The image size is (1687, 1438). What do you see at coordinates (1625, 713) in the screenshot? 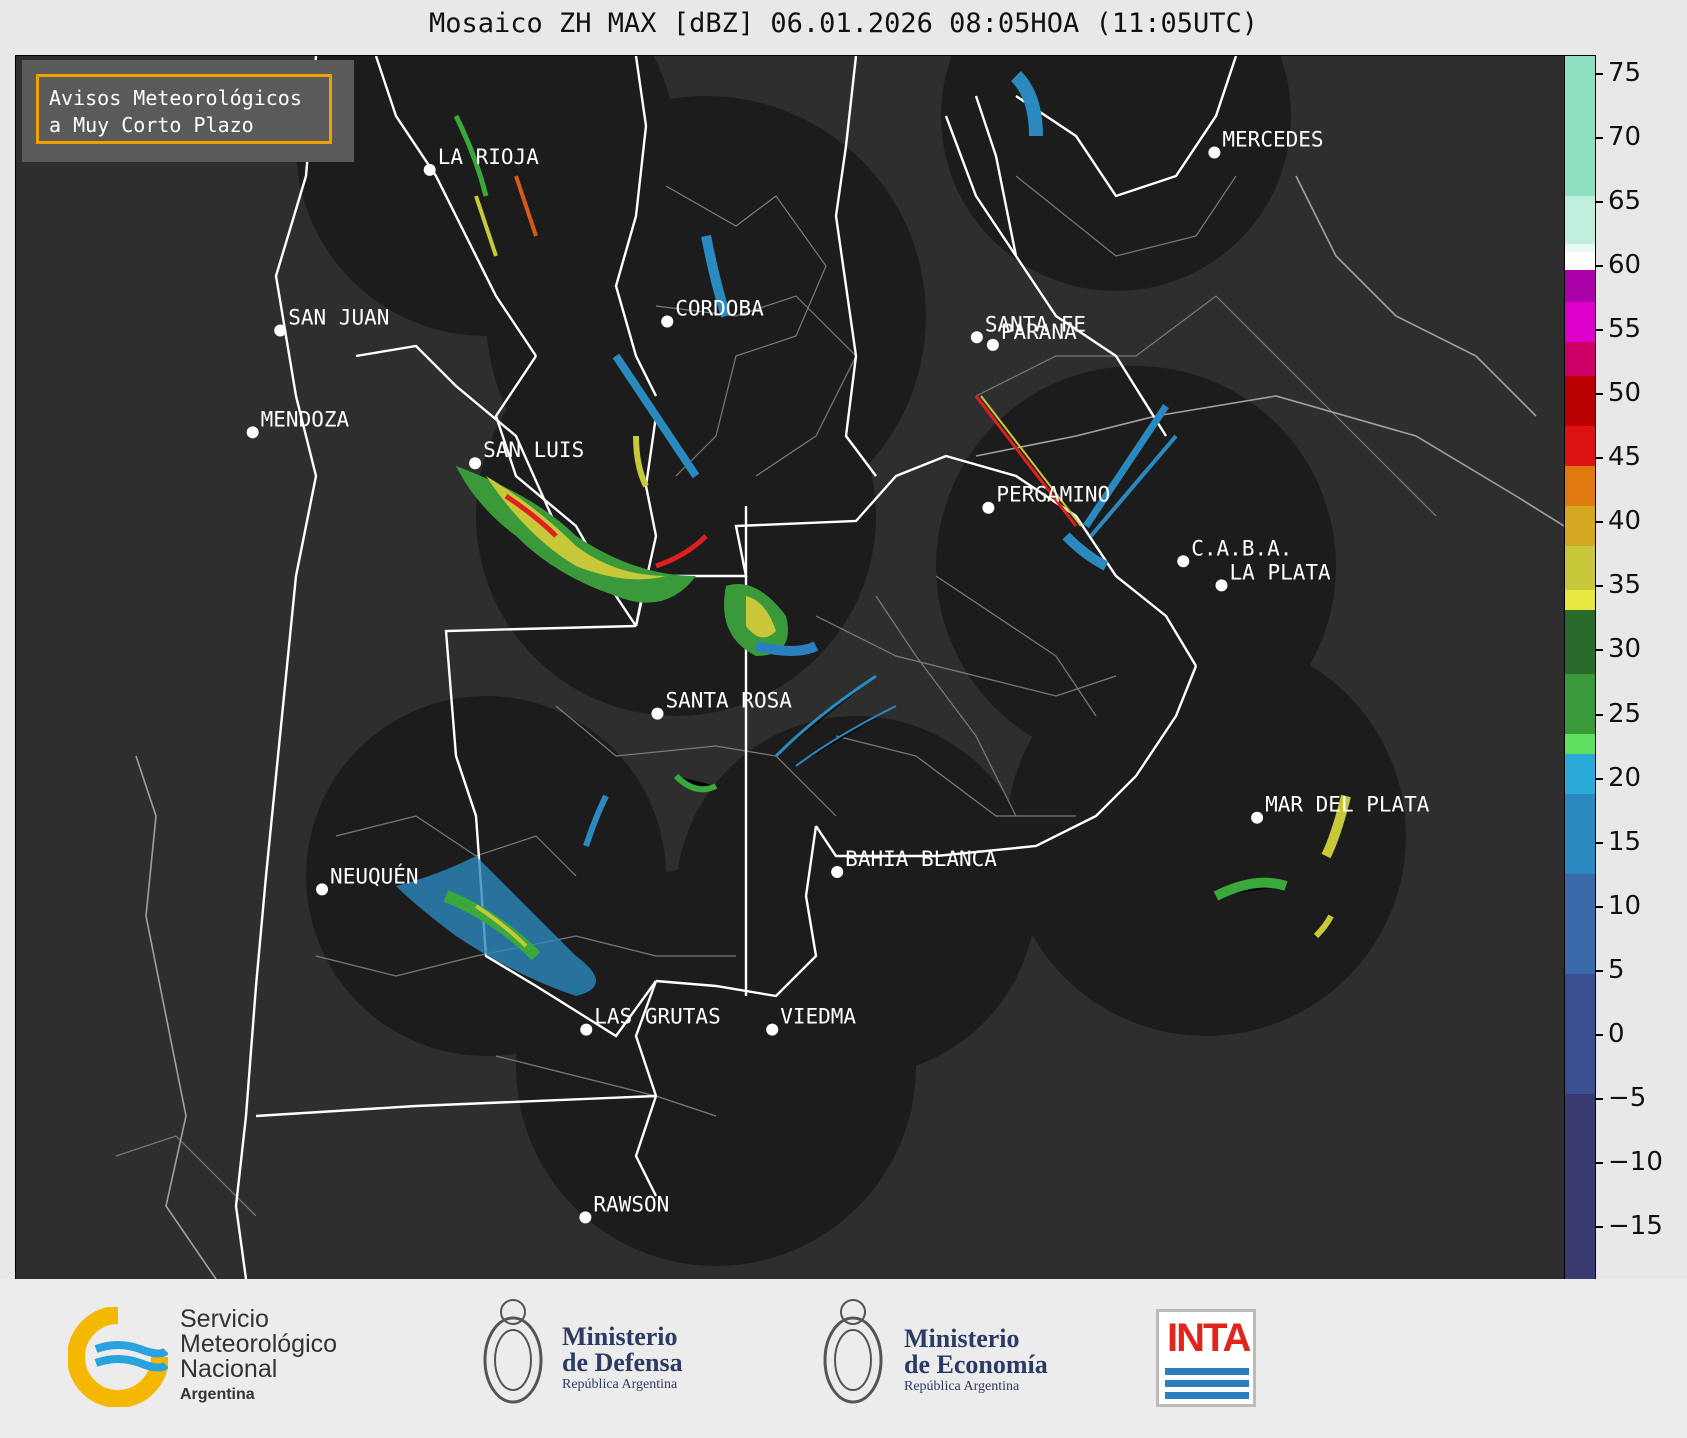
I see `colorbar-tick-label: 25` at bounding box center [1625, 713].